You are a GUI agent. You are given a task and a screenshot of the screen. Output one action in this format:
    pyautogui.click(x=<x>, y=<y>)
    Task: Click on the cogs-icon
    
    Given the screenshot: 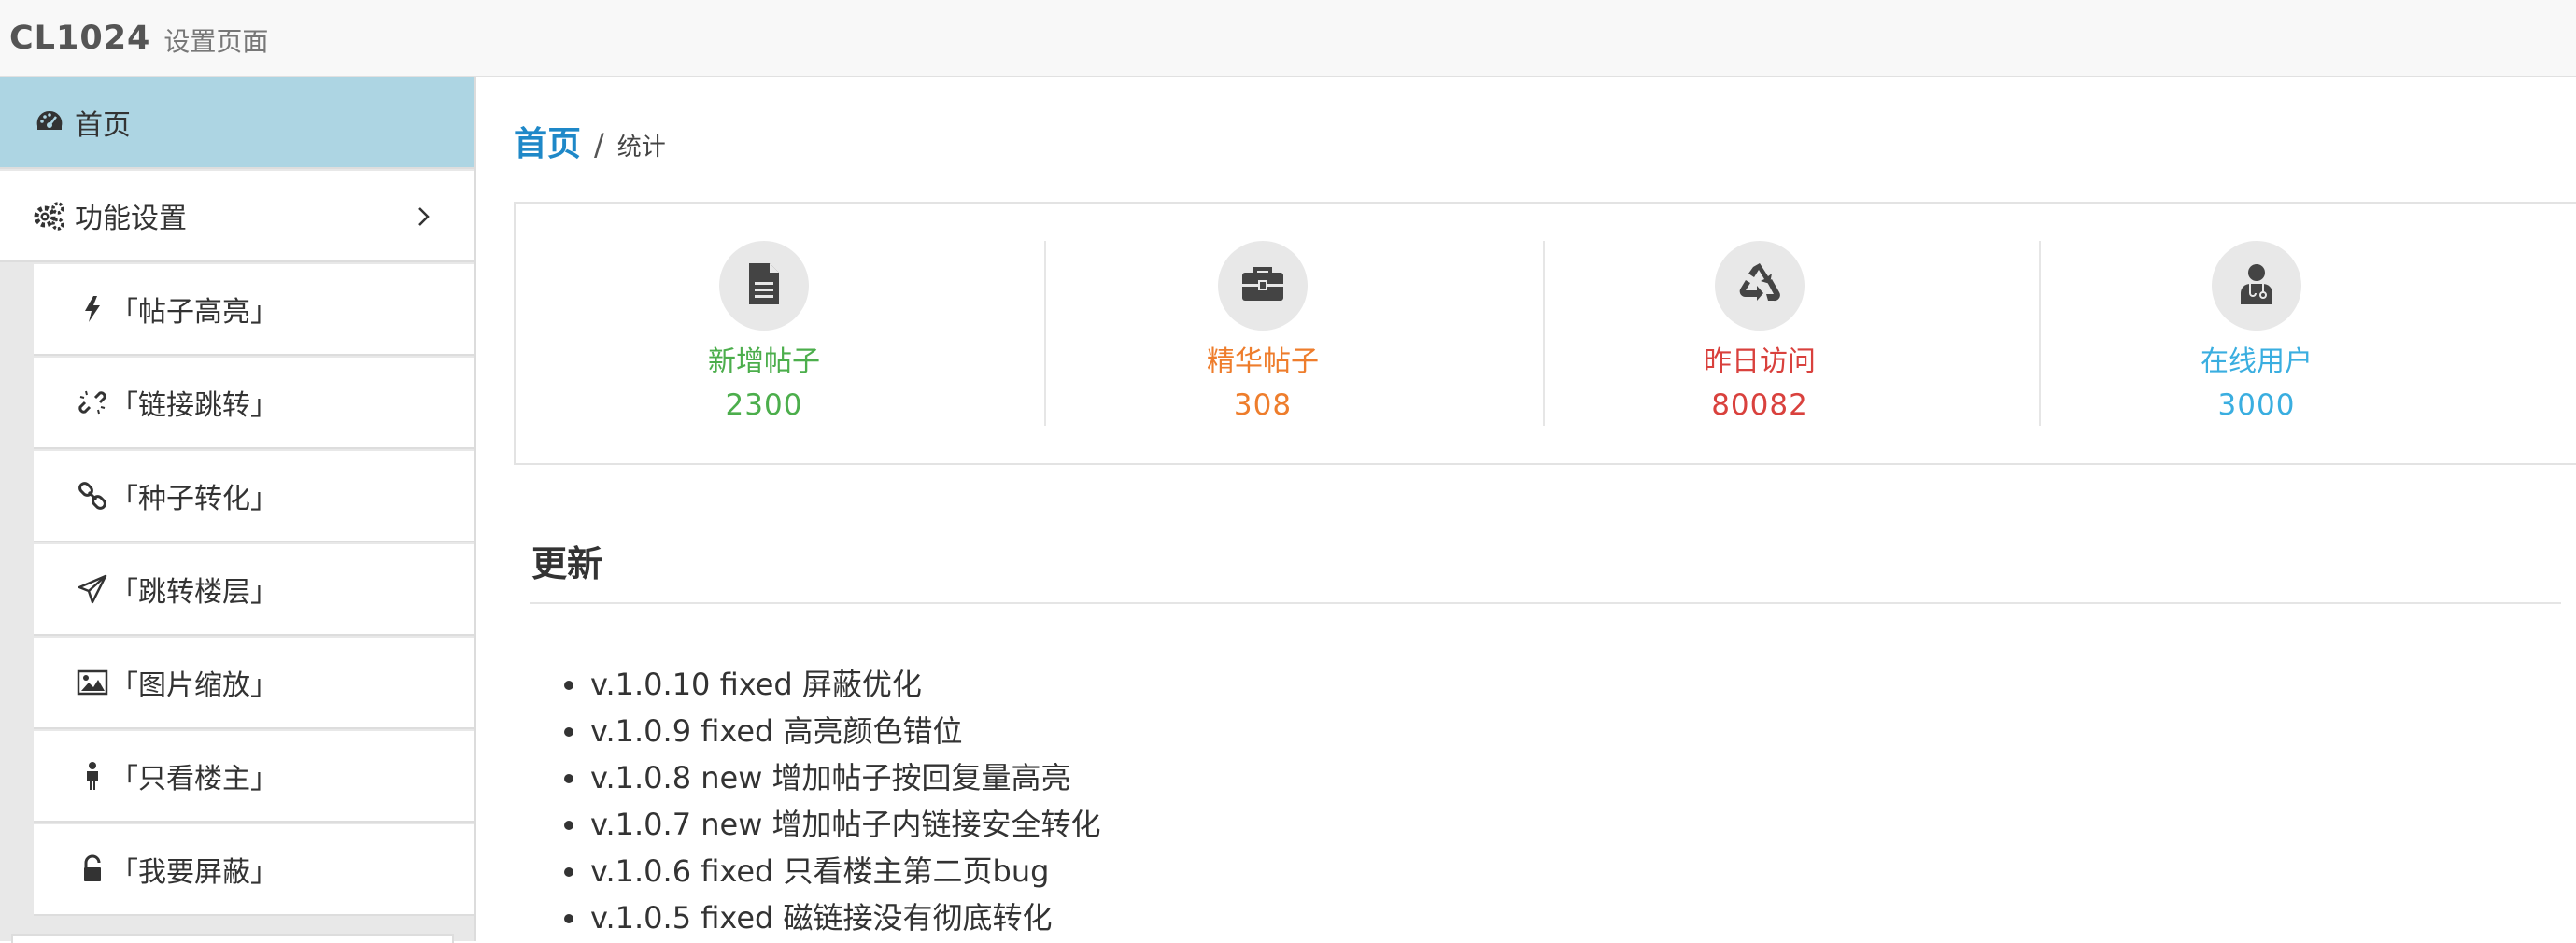 What is the action you would take?
    pyautogui.click(x=49, y=216)
    